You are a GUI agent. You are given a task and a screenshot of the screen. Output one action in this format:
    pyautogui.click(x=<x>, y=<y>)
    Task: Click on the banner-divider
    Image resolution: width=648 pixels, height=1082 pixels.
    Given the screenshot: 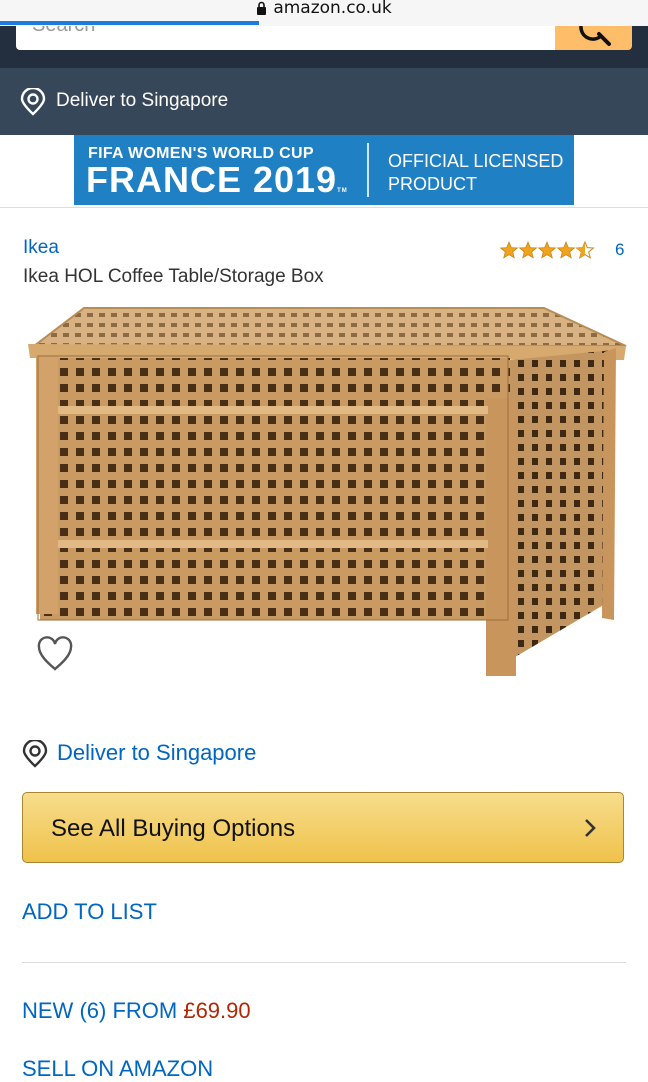 What is the action you would take?
    pyautogui.click(x=368, y=170)
    